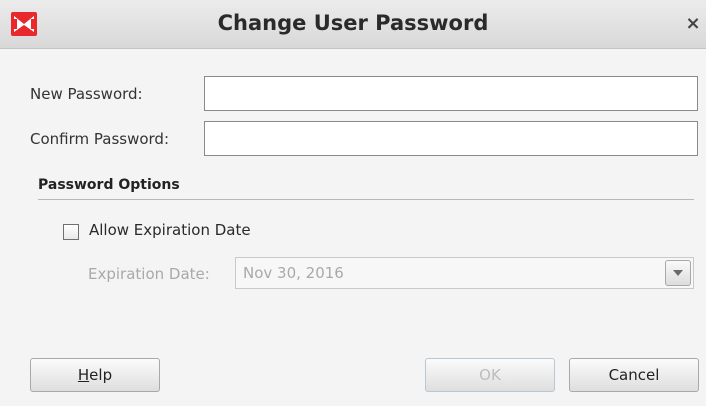 The width and height of the screenshot is (706, 406). Describe the element at coordinates (101, 375) in the screenshot. I see `help-label: elp` at that location.